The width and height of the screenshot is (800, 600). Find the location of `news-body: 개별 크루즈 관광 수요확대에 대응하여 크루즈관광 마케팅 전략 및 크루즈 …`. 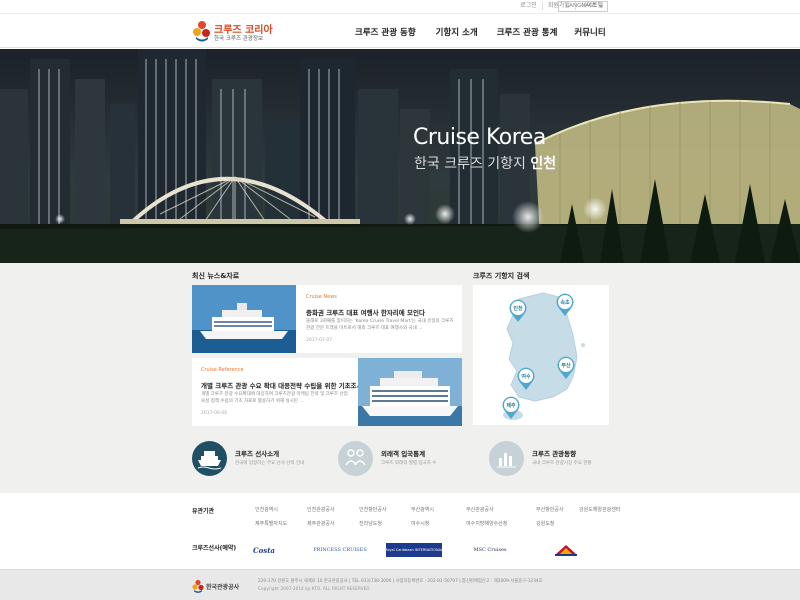

news-body: 개별 크루즈 관광 수요확대에 대응하여 크루즈관광 마케팅 전략 및 크루즈 … is located at coordinates (274, 398).